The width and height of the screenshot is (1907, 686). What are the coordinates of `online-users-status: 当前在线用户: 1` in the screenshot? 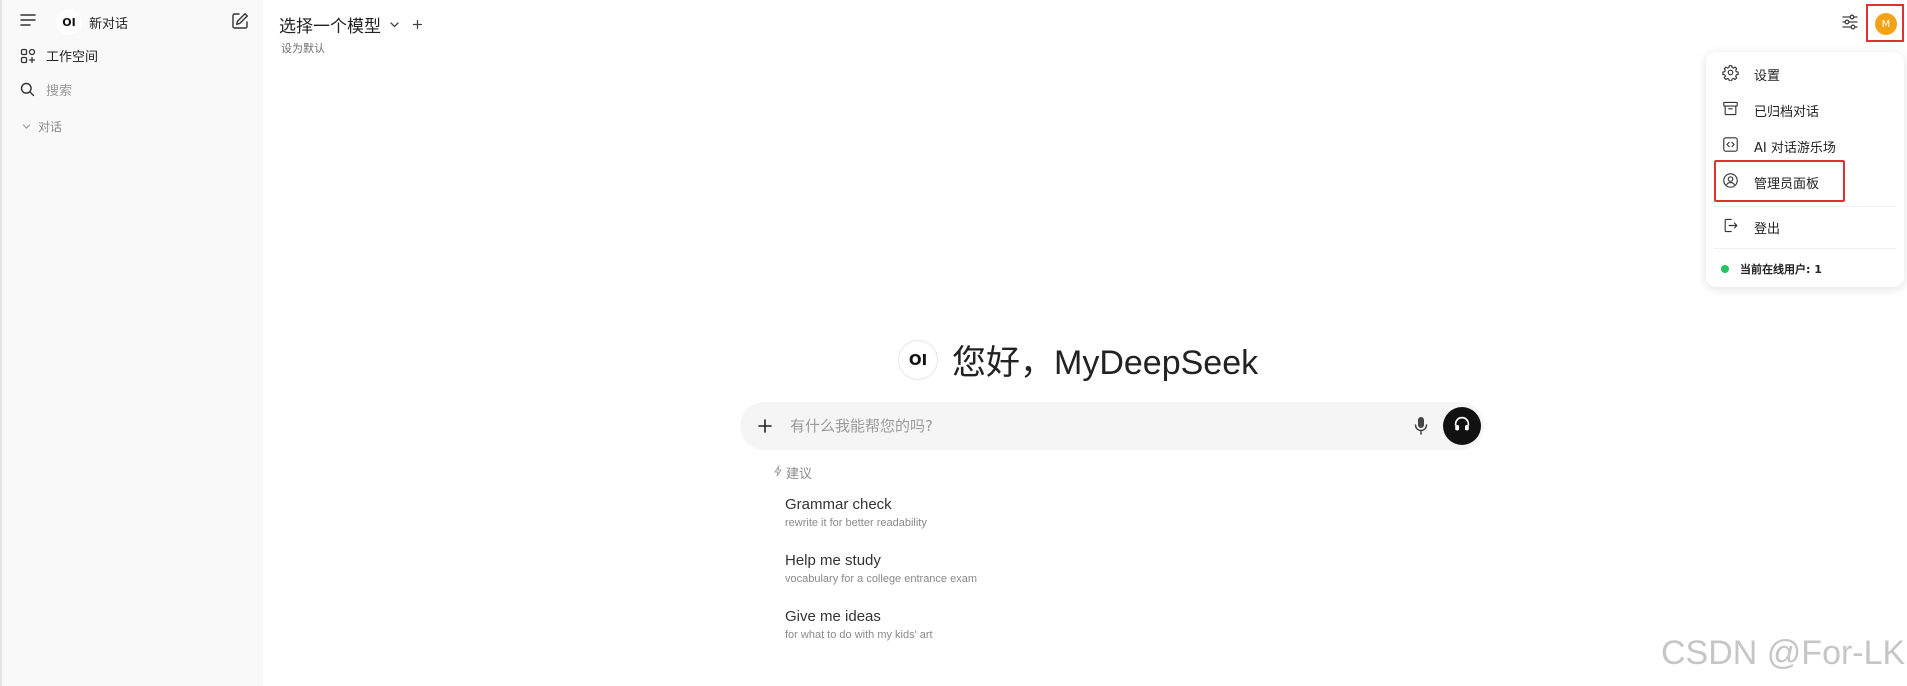 It's located at (1771, 269).